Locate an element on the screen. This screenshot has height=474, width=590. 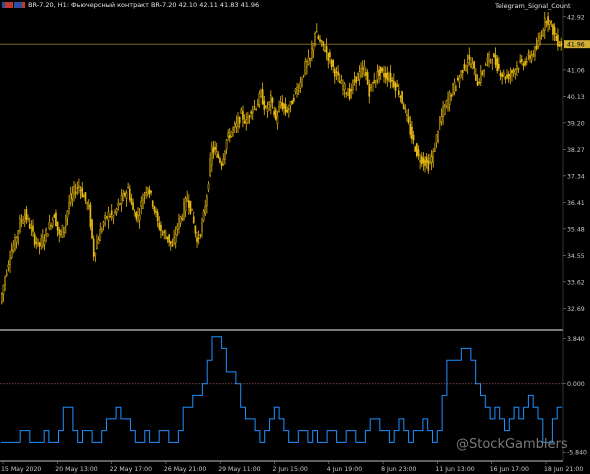
flag-icon is located at coordinates (7, 5).